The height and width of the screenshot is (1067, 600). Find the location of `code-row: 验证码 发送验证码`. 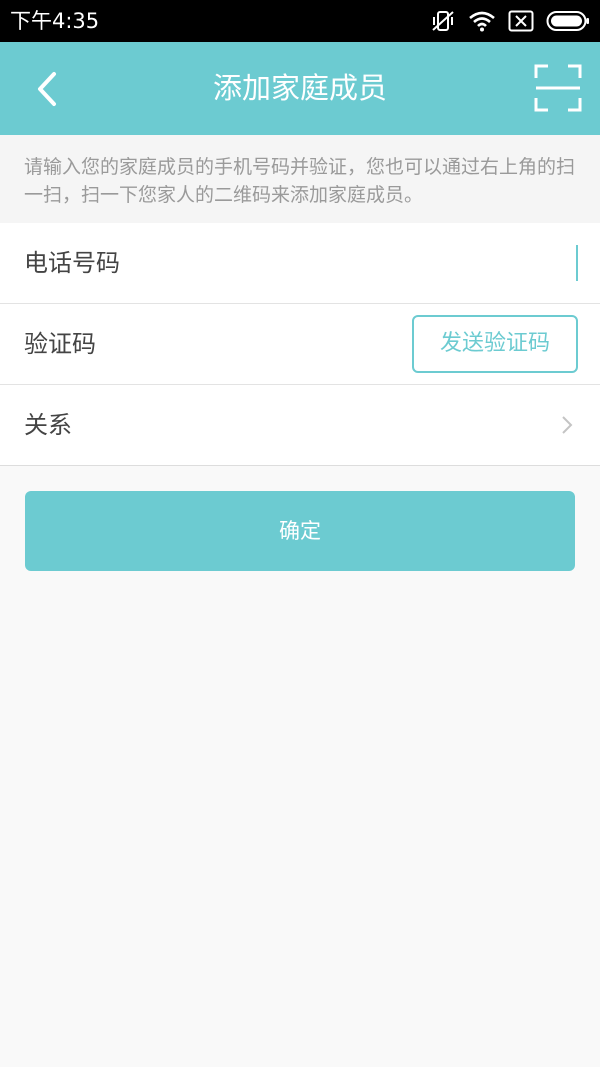

code-row: 验证码 发送验证码 is located at coordinates (300, 344).